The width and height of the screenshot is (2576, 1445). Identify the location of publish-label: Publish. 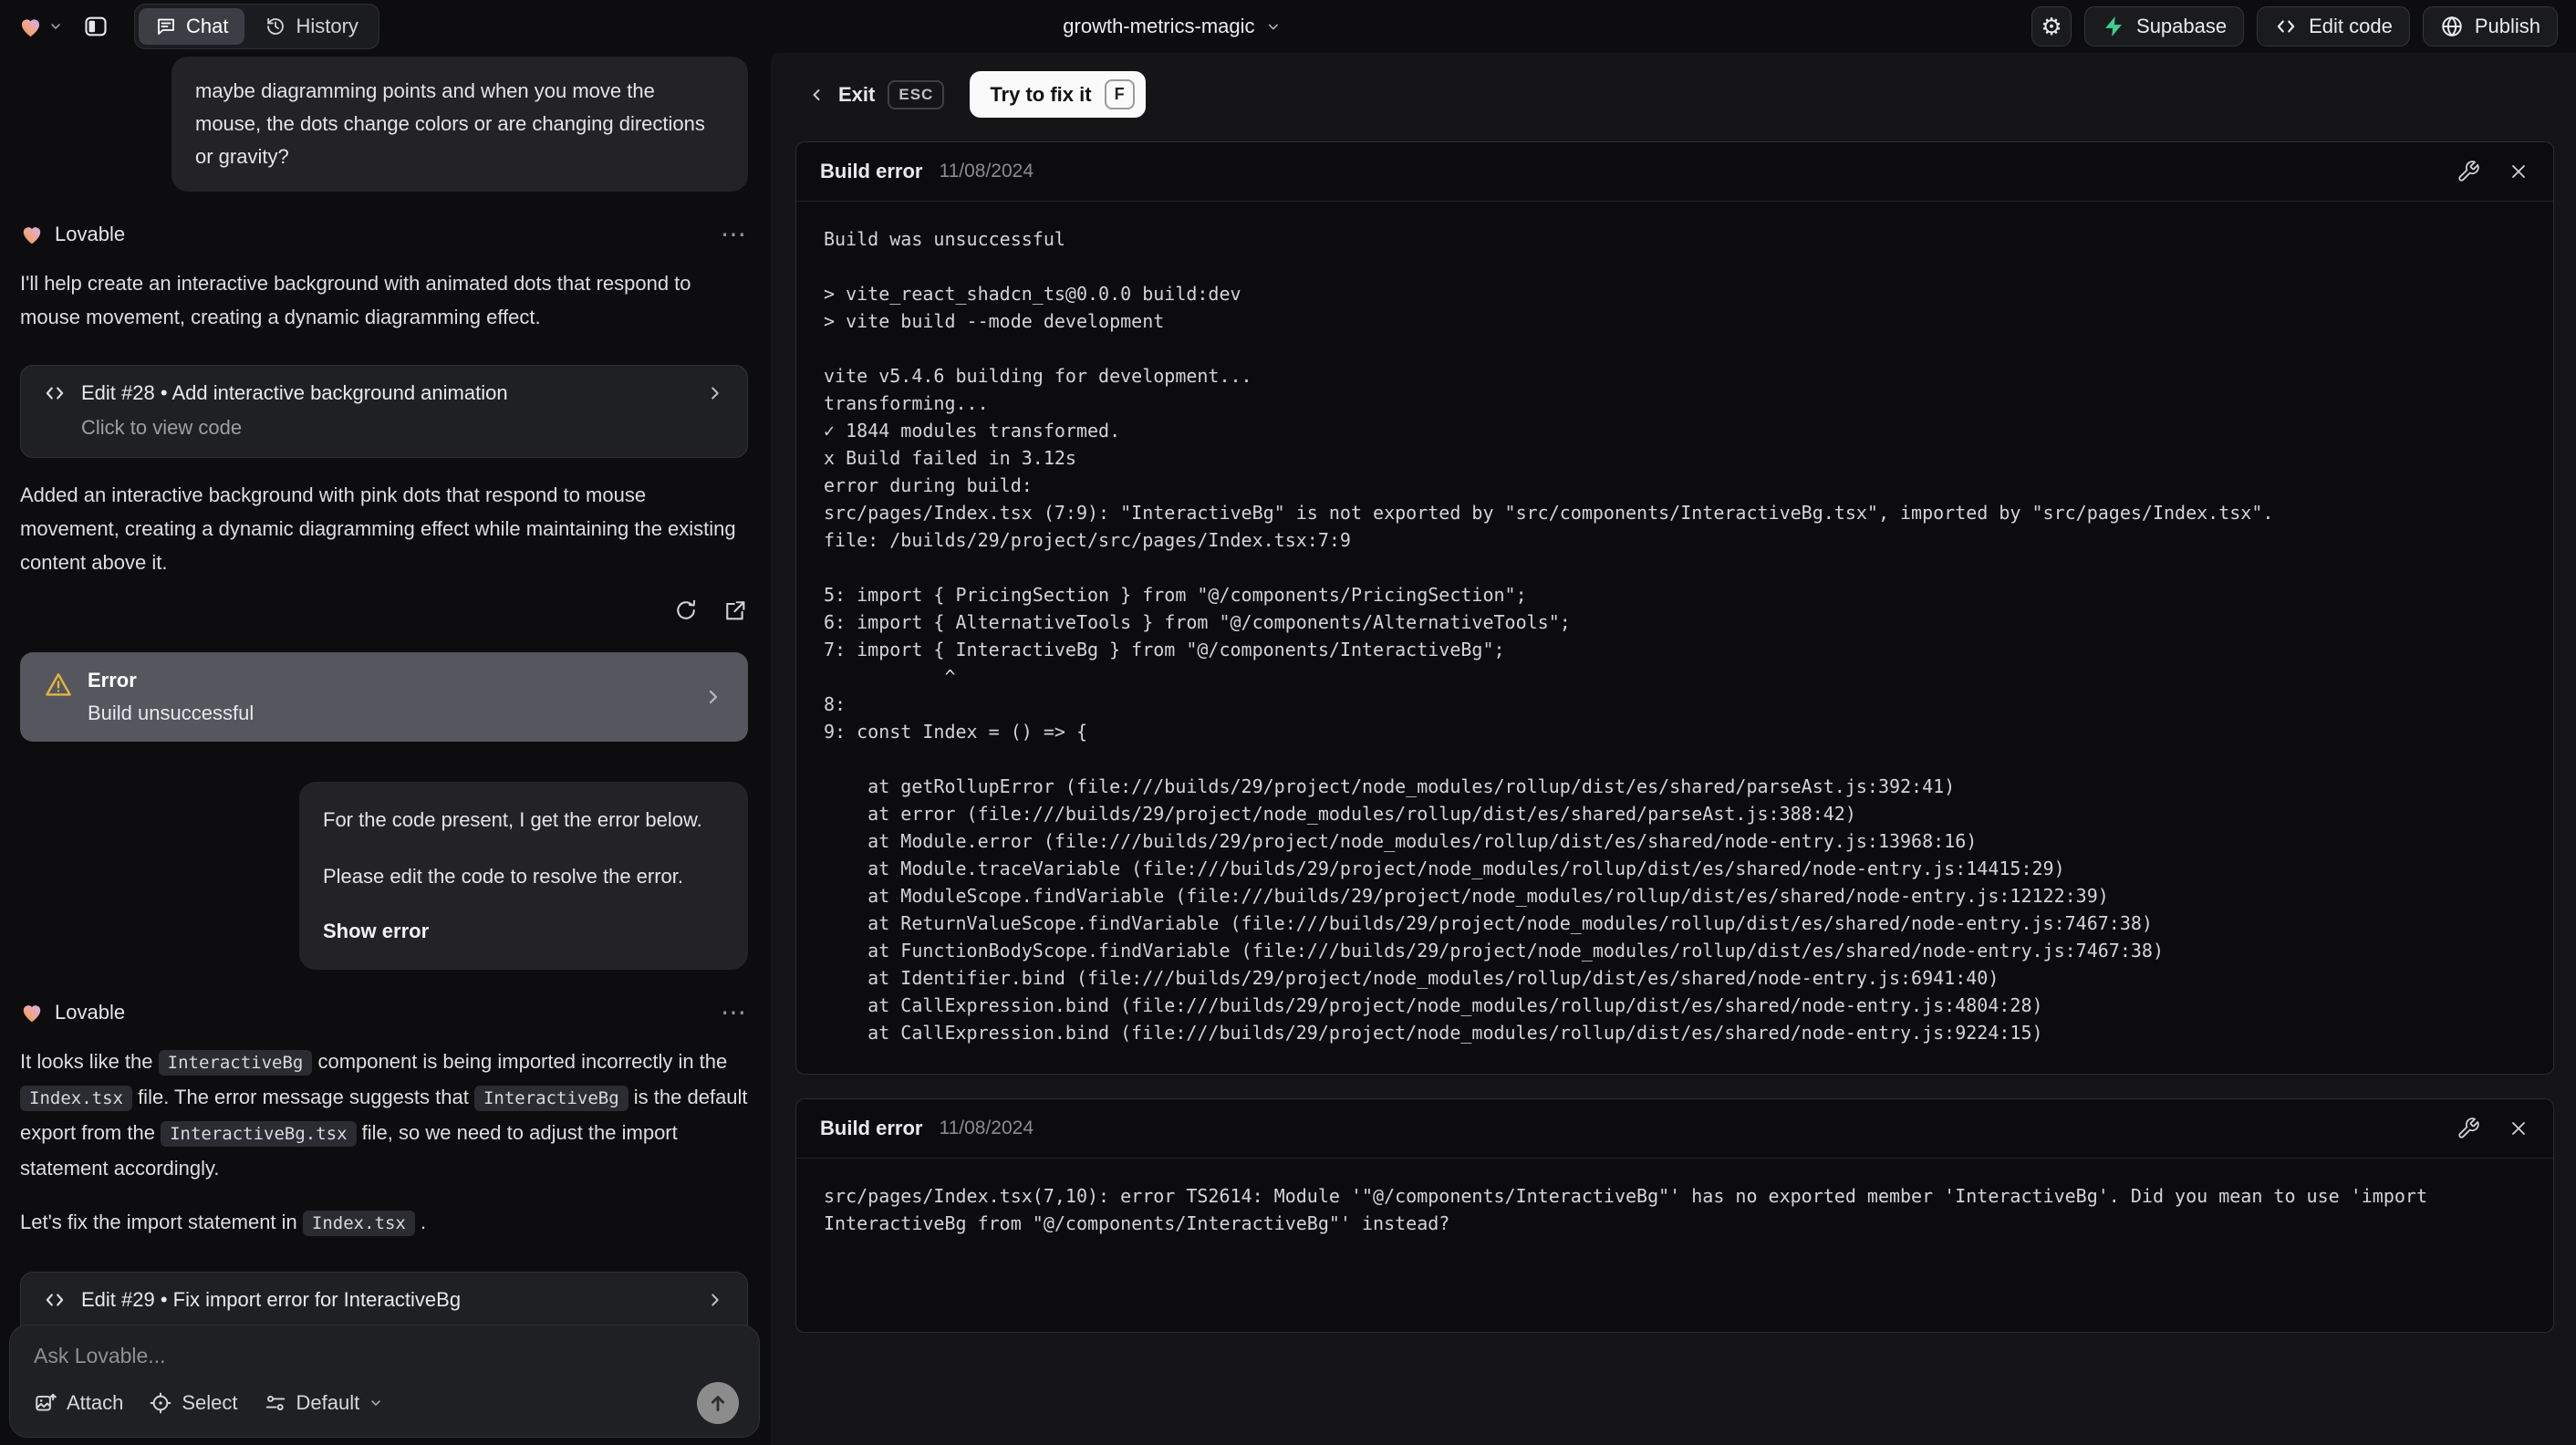
(2507, 26).